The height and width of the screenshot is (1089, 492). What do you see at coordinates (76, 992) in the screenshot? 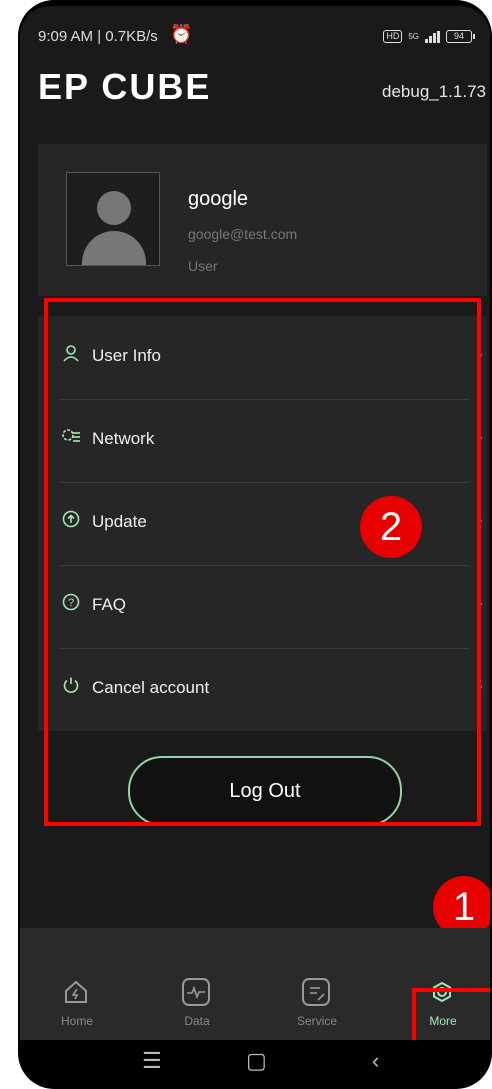
I see `home-icon` at bounding box center [76, 992].